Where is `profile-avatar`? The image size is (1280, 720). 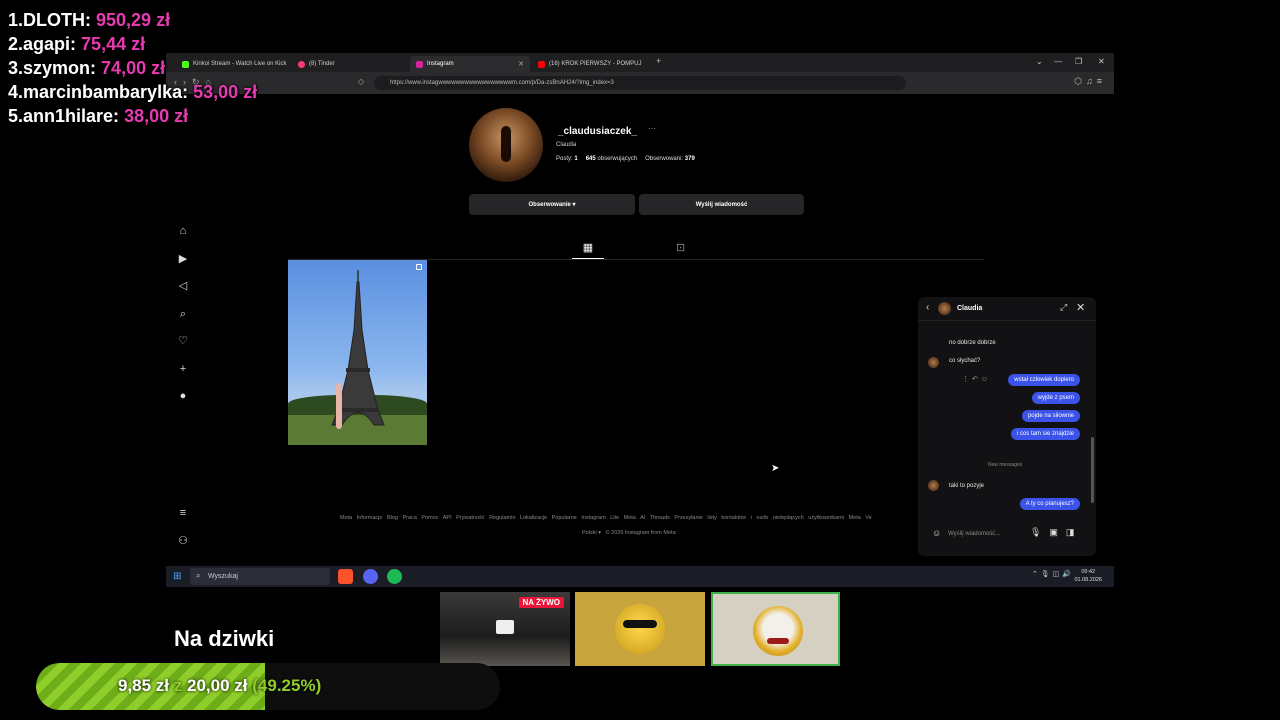 profile-avatar is located at coordinates (506, 145).